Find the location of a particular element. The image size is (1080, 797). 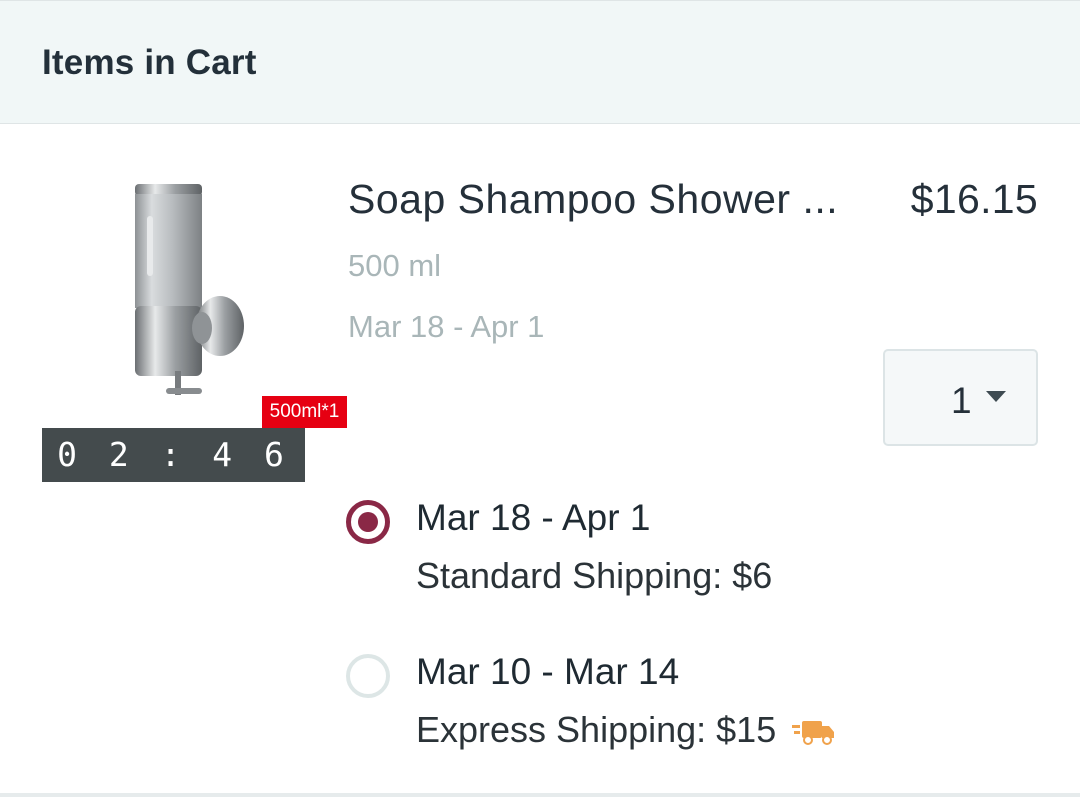

countdown-timer: 0 2 : 4 6 is located at coordinates (173, 455).